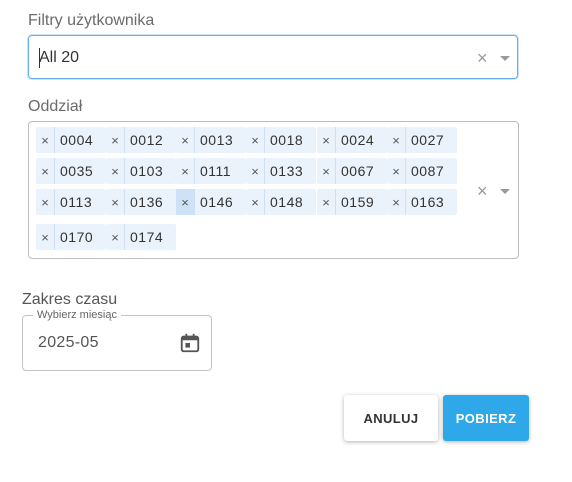 The width and height of the screenshot is (572, 482). Describe the element at coordinates (216, 171) in the screenshot. I see `branch-tag-label: 0111` at that location.